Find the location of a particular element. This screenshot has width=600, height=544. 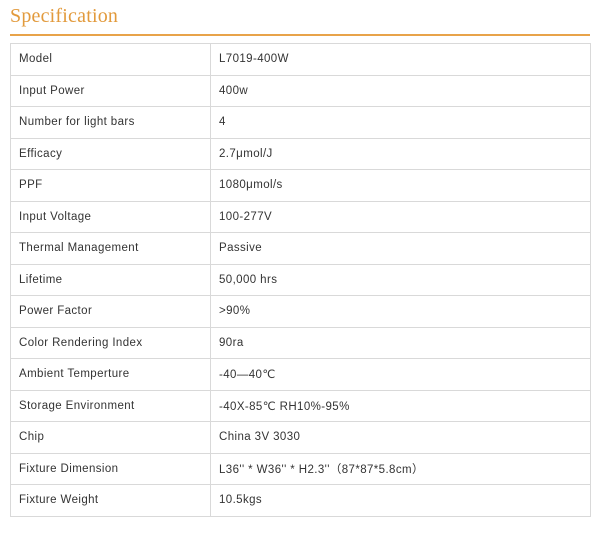

table-row: Fixture Weight 10.5kgs is located at coordinates (300, 500).